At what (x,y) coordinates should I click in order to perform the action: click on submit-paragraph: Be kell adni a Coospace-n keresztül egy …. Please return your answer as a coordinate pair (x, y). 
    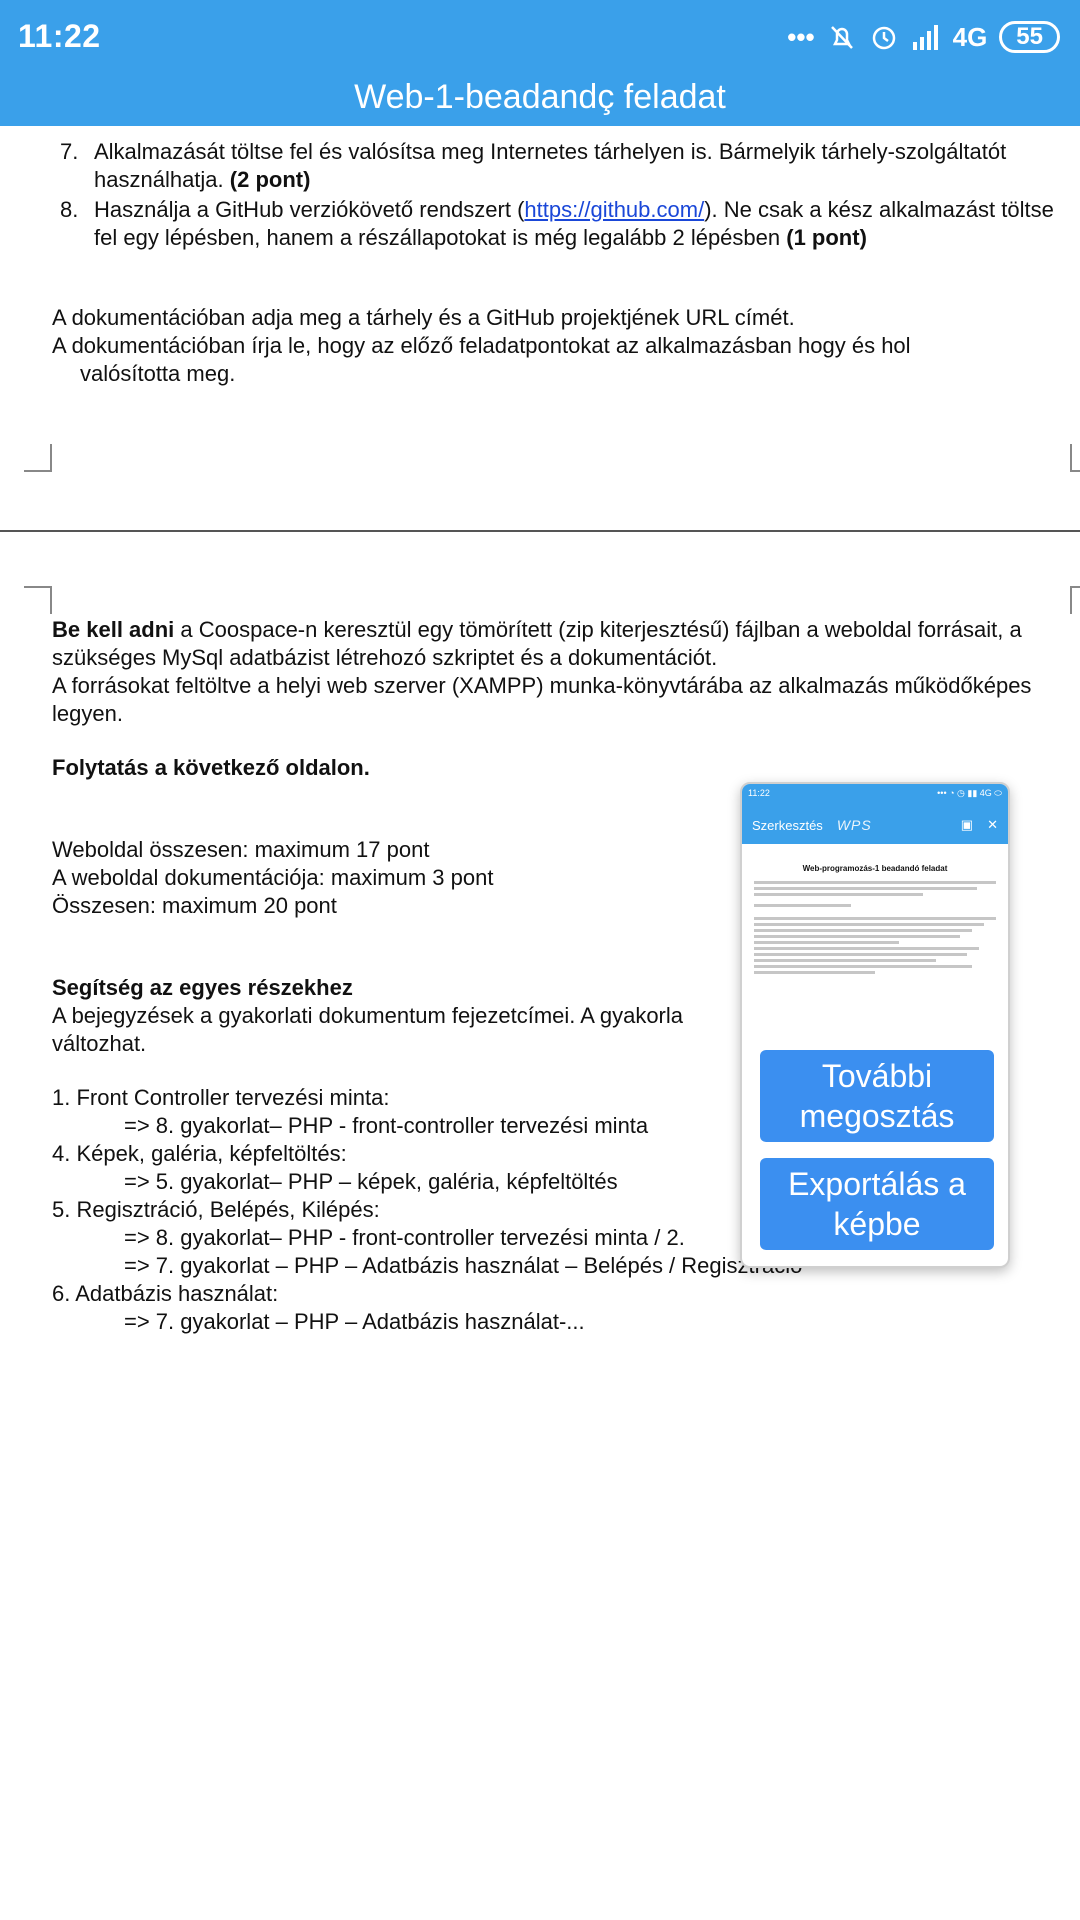
    Looking at the image, I should click on (537, 643).